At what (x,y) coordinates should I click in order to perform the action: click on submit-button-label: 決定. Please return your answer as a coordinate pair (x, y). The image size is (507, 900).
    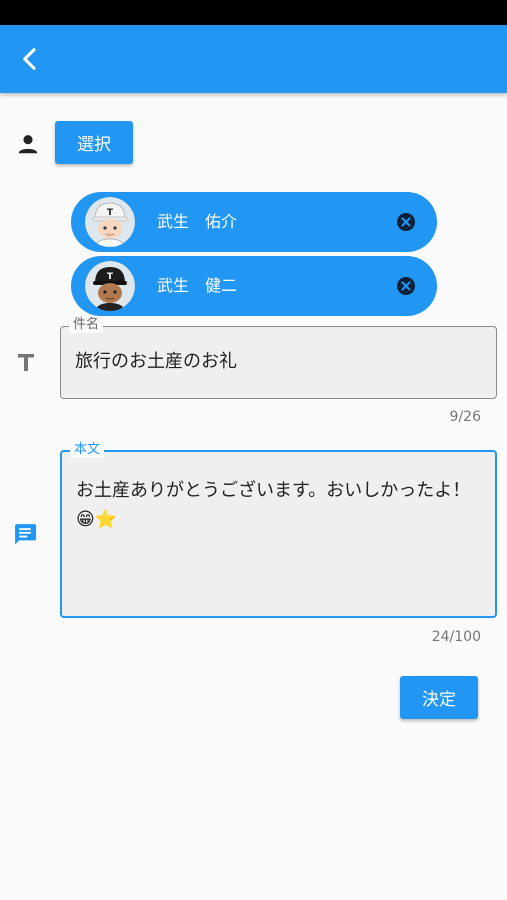
    Looking at the image, I should click on (439, 700).